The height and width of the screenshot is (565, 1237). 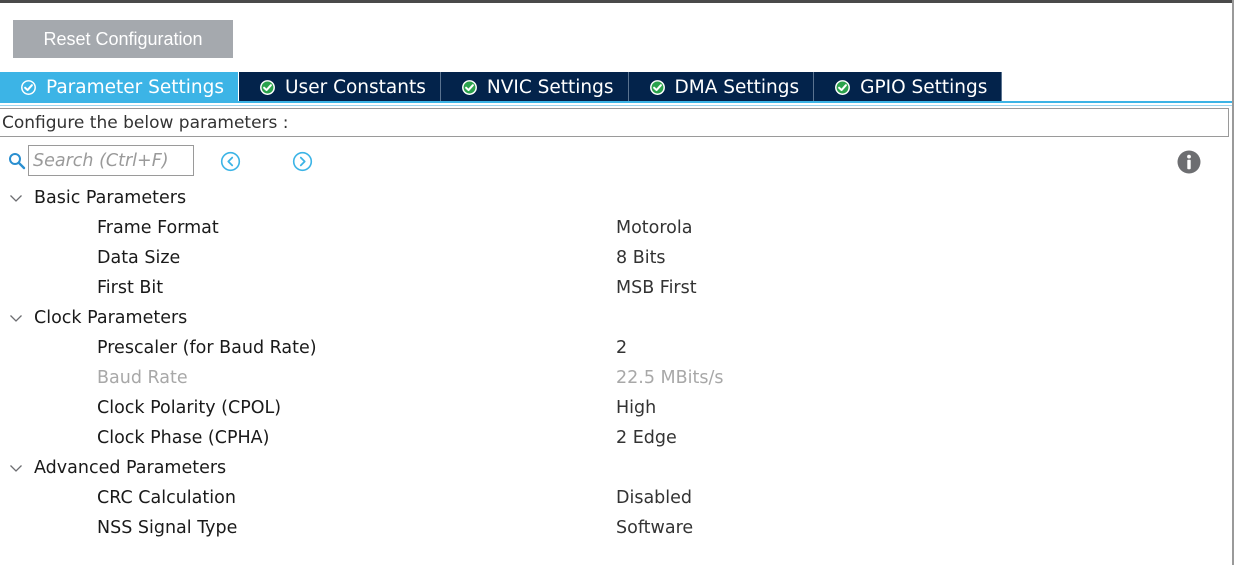 What do you see at coordinates (142, 378) in the screenshot?
I see `param-name: Baud Rate` at bounding box center [142, 378].